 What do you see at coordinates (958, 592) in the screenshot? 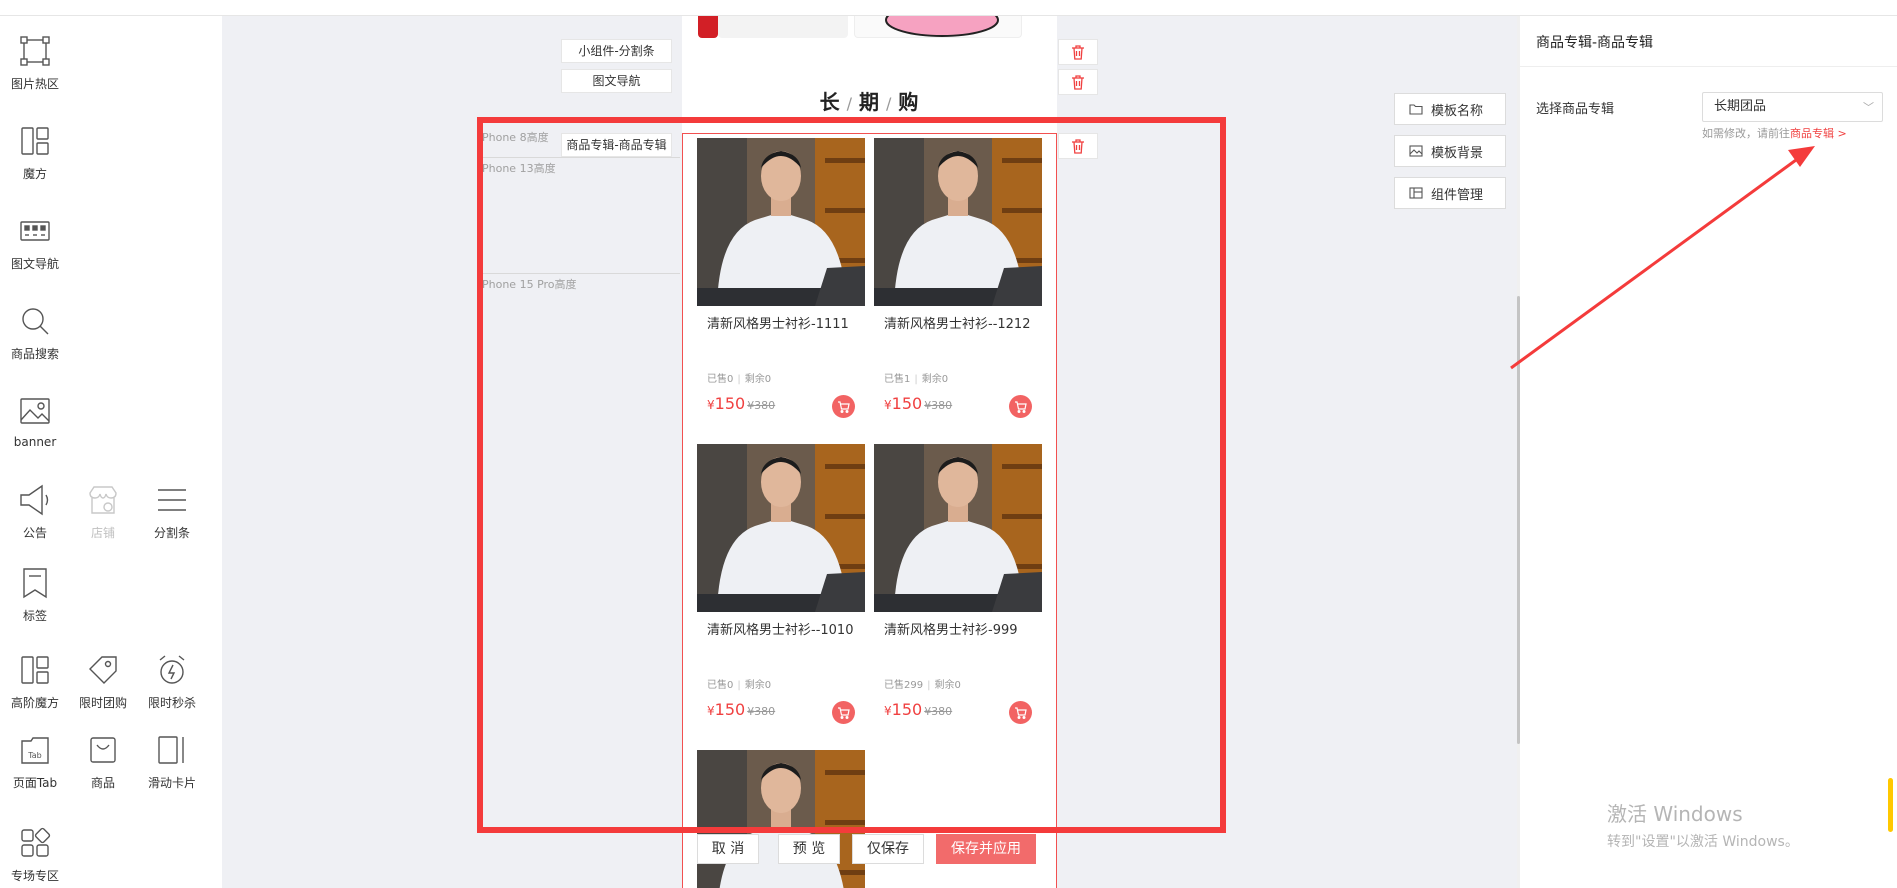
I see `product-card: 清新风格男士衬衫-999 已售299 | 剩余0 ¥150 ¥380` at bounding box center [958, 592].